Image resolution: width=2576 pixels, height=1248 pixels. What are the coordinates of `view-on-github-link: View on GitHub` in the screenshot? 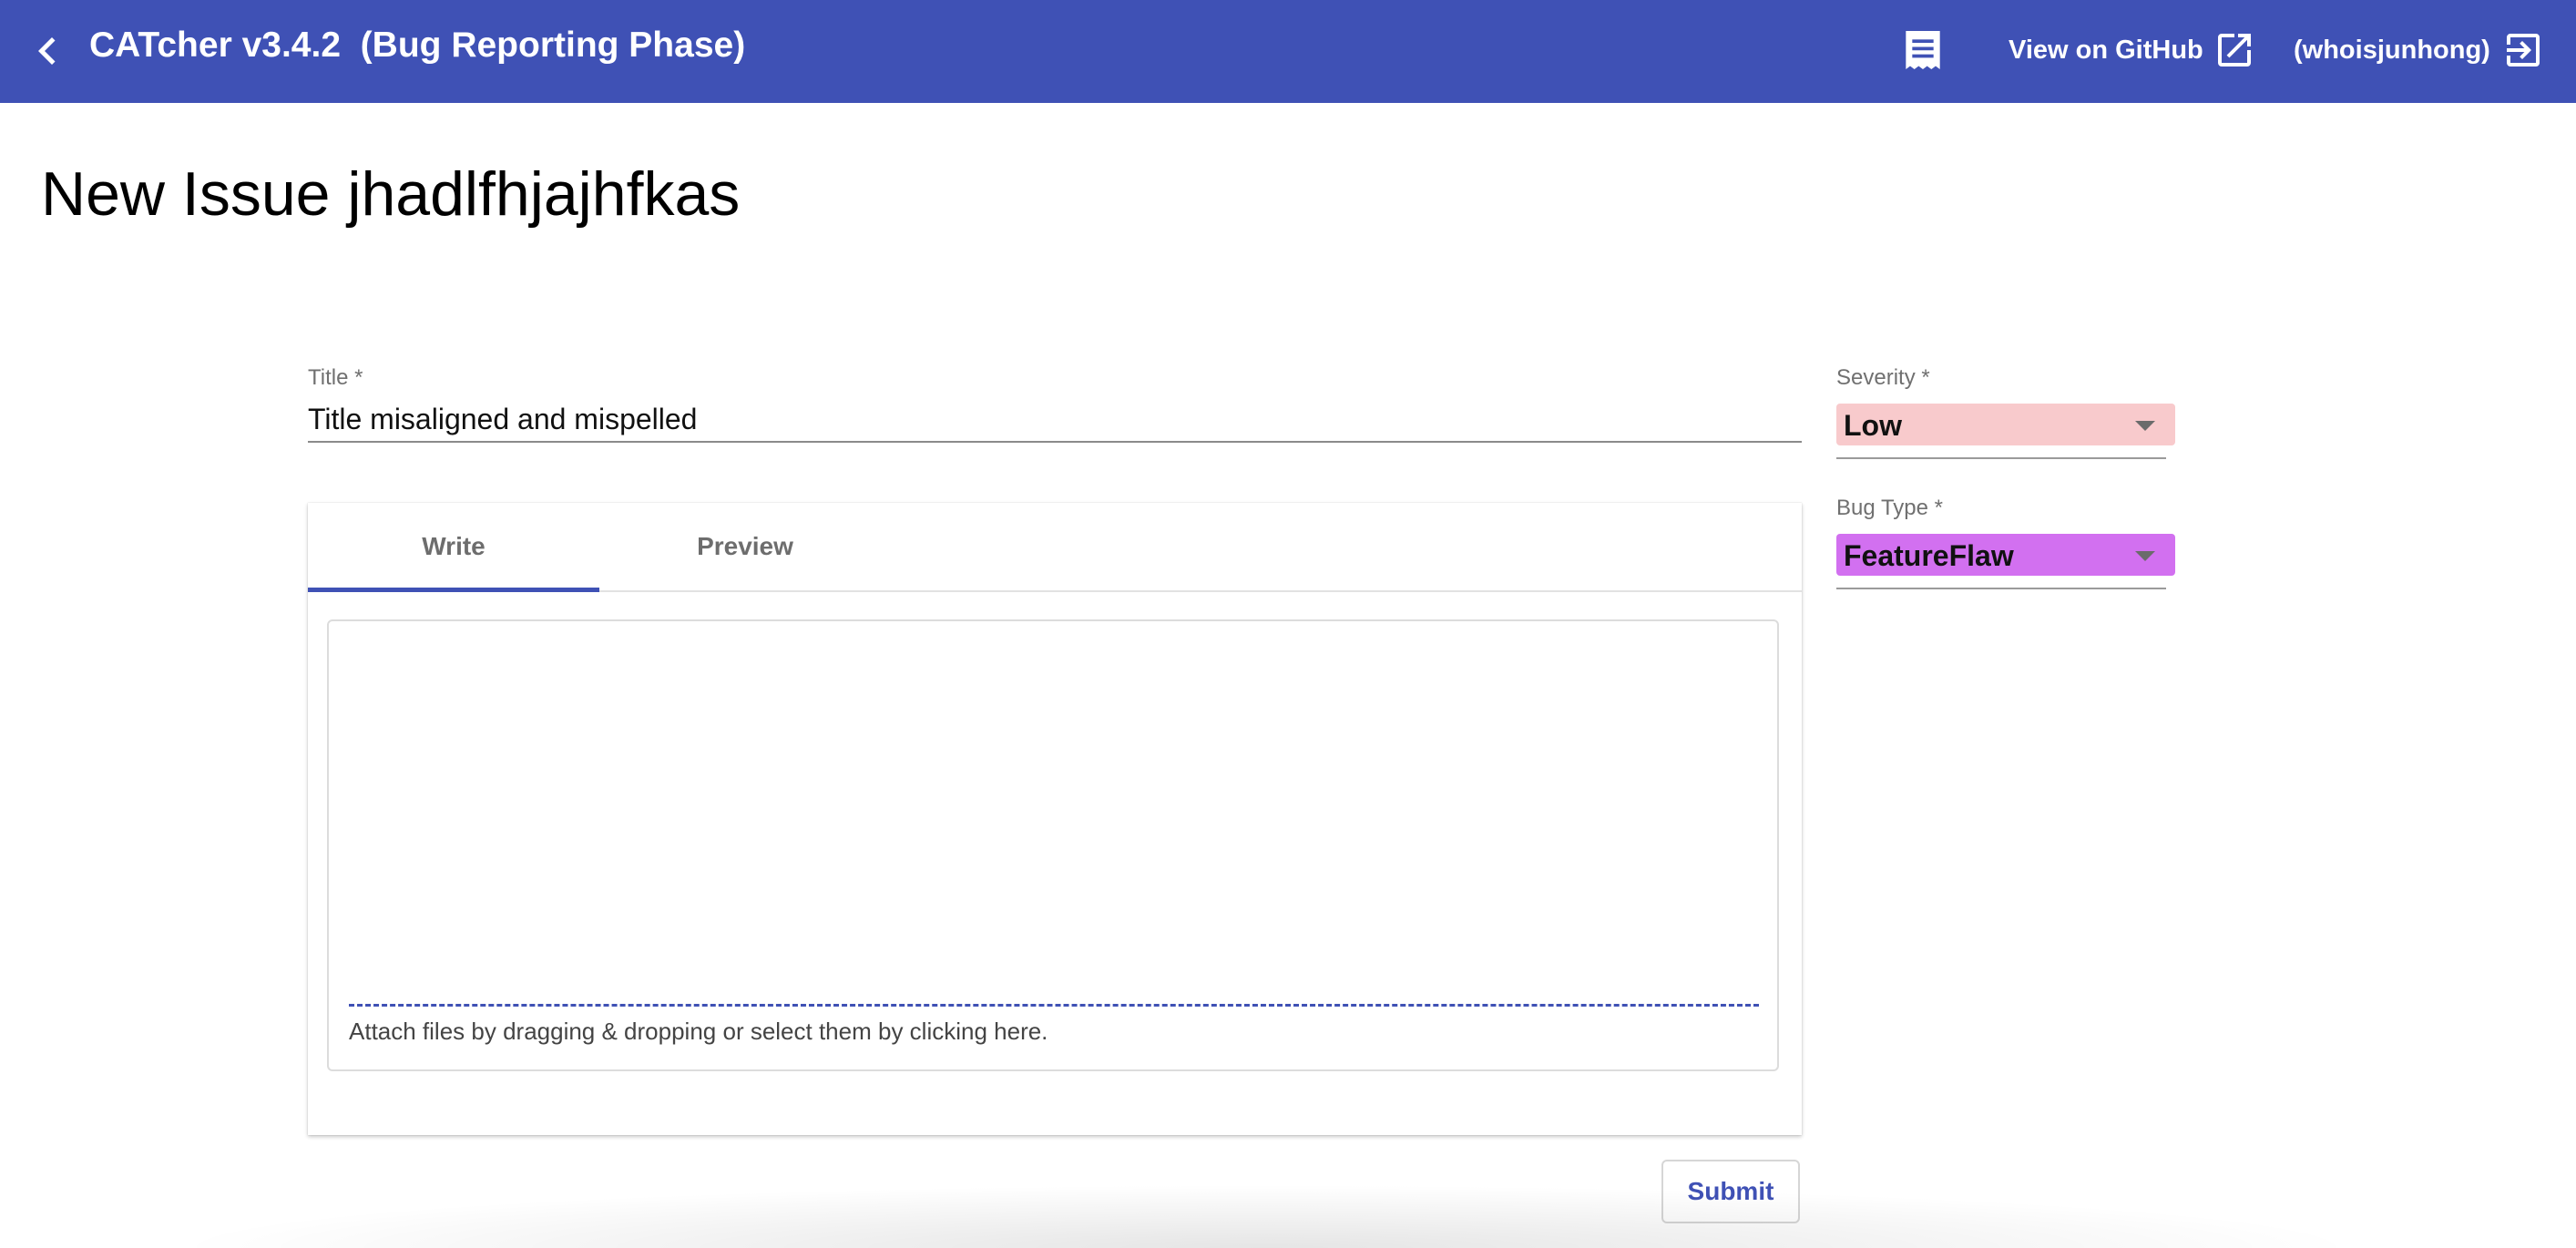 It's located at (2132, 50).